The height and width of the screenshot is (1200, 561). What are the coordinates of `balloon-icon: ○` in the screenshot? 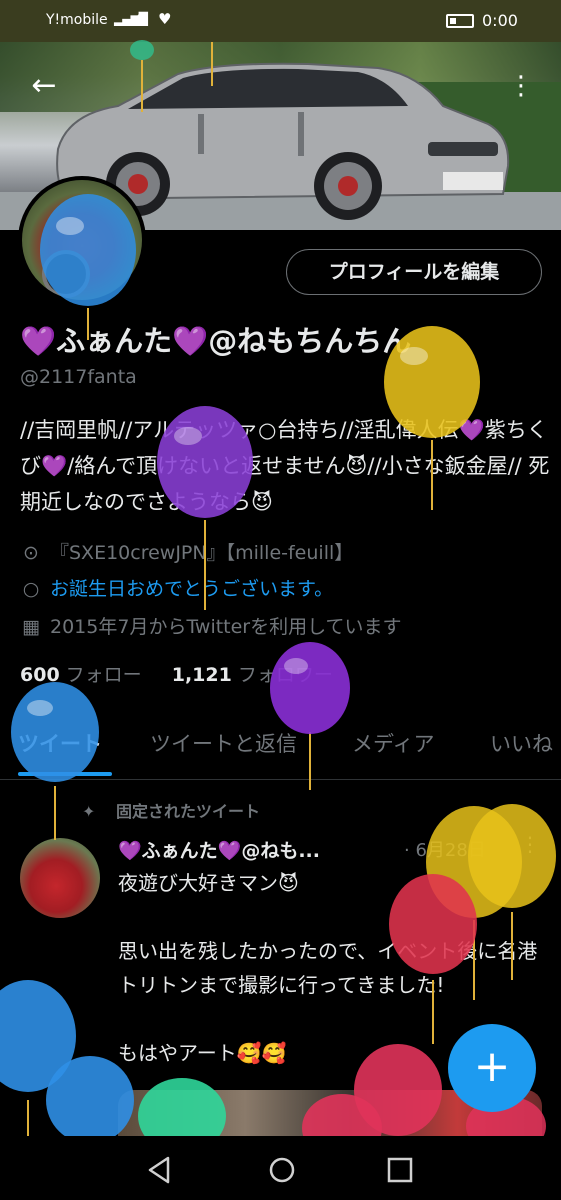 It's located at (31, 589).